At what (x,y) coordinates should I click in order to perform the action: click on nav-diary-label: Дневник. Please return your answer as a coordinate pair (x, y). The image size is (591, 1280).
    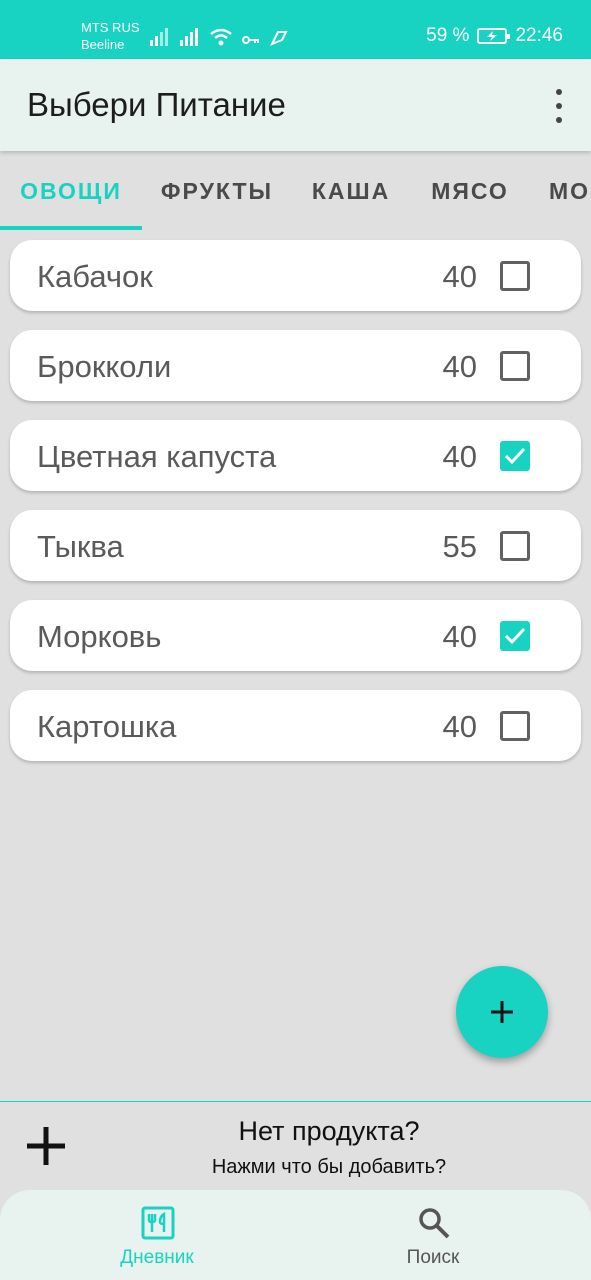
    Looking at the image, I should click on (157, 1257).